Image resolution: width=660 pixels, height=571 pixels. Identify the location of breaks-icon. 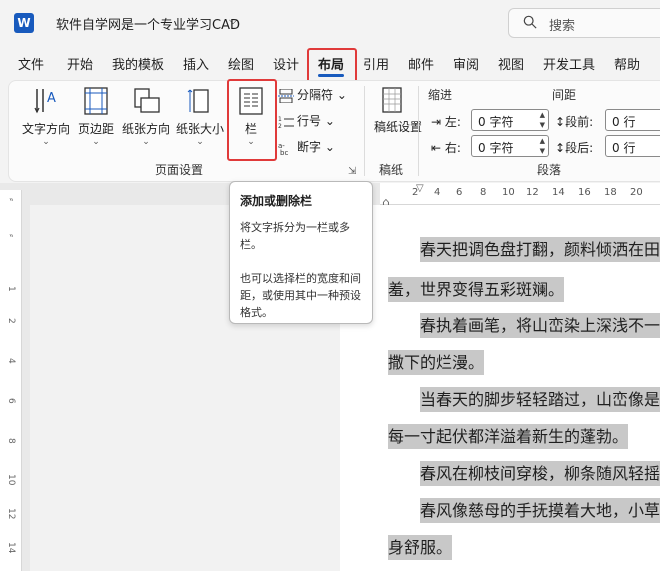
(286, 95).